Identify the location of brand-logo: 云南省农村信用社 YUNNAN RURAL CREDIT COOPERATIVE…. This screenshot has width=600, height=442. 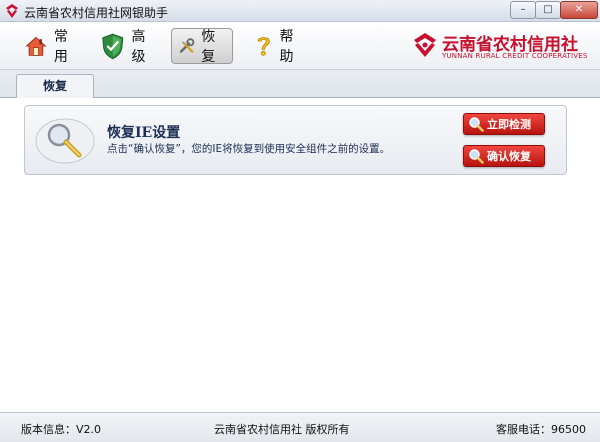
(500, 47).